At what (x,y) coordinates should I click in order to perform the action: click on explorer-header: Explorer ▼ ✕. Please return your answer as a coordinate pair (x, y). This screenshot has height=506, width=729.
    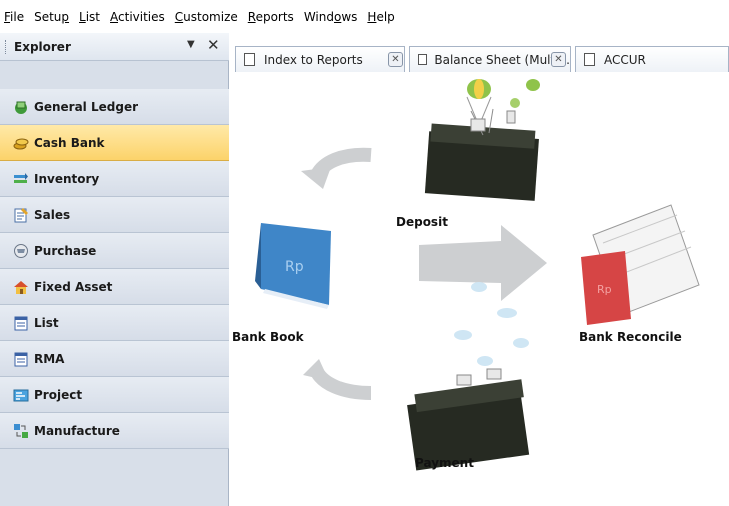
    Looking at the image, I should click on (114, 47).